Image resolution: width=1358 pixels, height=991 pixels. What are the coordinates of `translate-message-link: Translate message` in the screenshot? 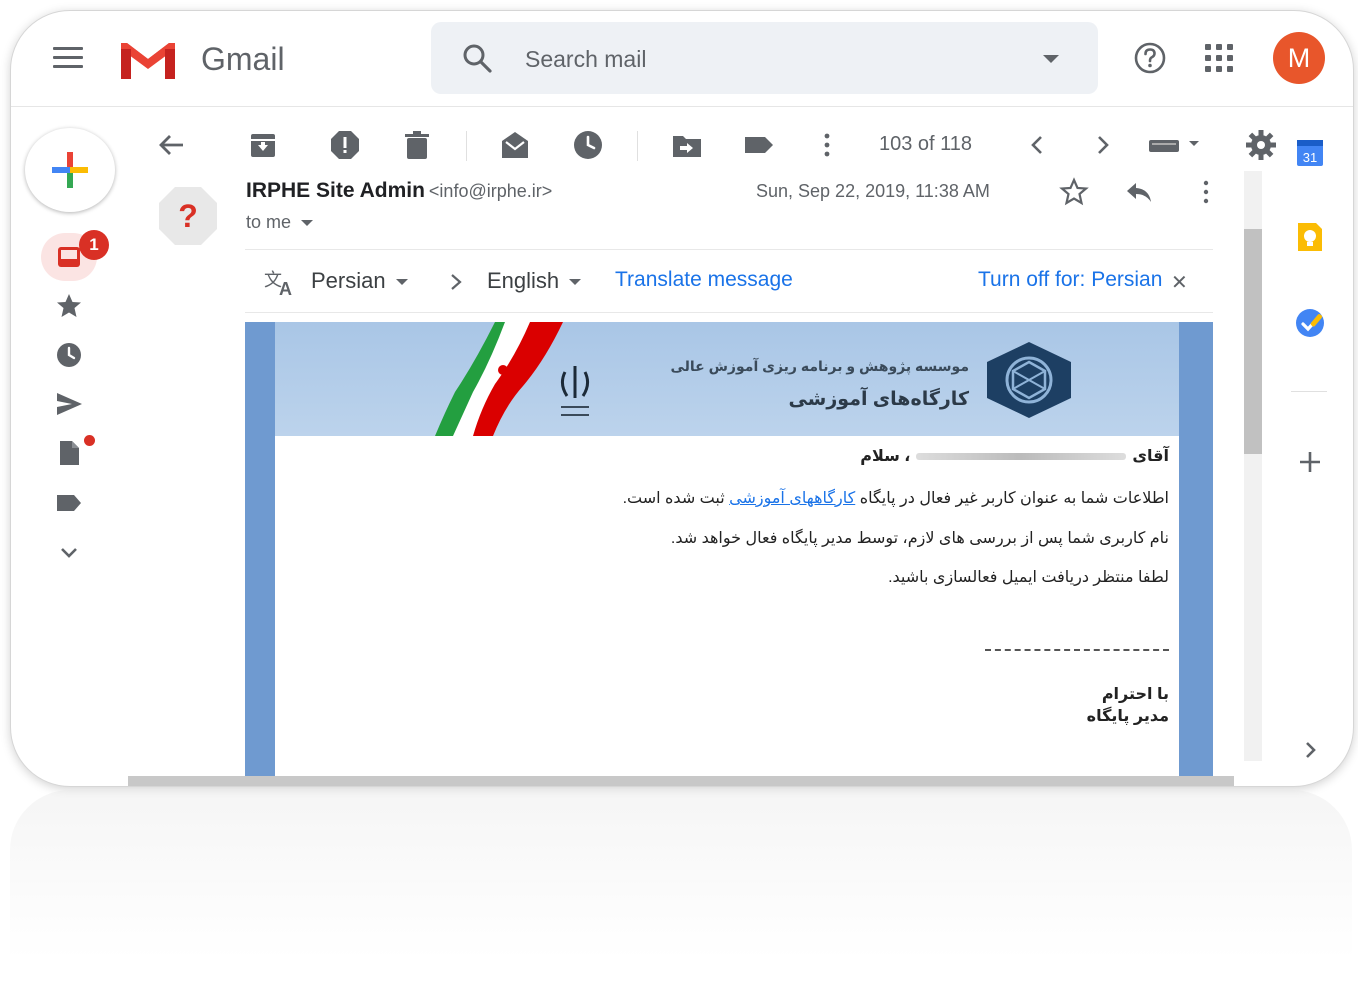 It's located at (704, 280).